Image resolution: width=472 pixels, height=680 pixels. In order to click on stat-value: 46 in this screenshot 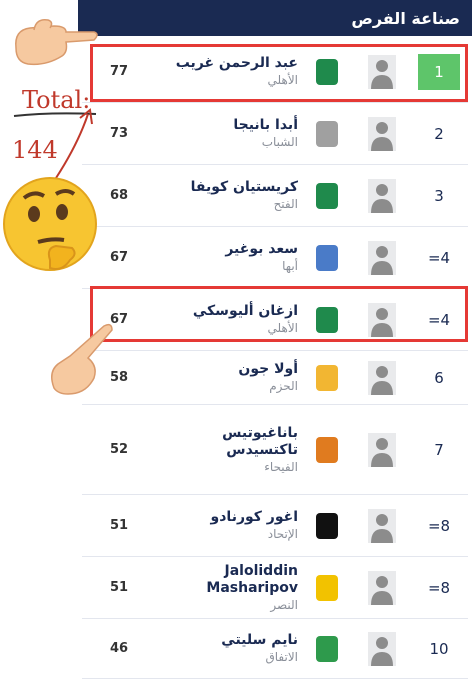, I will do `click(119, 648)`.